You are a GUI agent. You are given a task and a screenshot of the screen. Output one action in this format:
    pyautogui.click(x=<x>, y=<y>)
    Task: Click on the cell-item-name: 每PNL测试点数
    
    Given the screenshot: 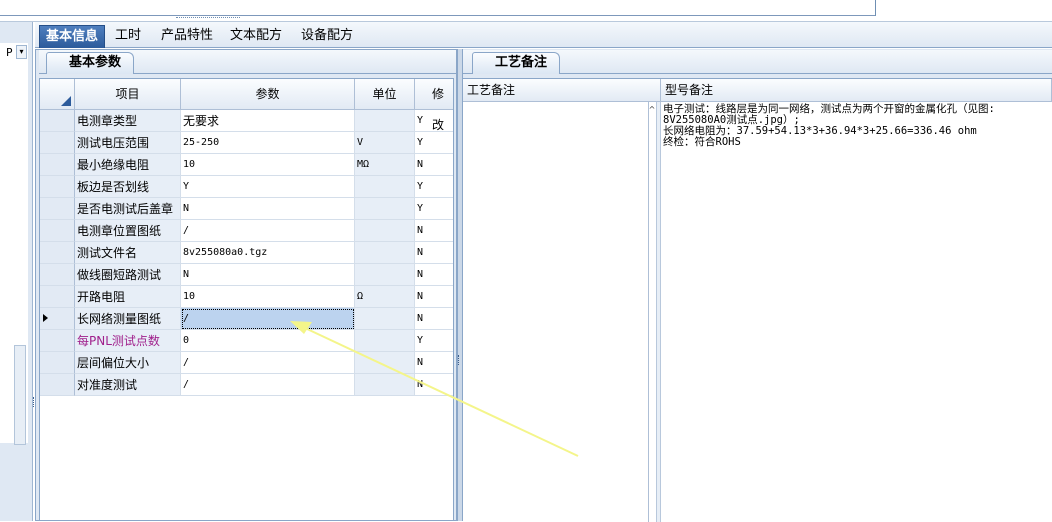 What is the action you would take?
    pyautogui.click(x=128, y=341)
    